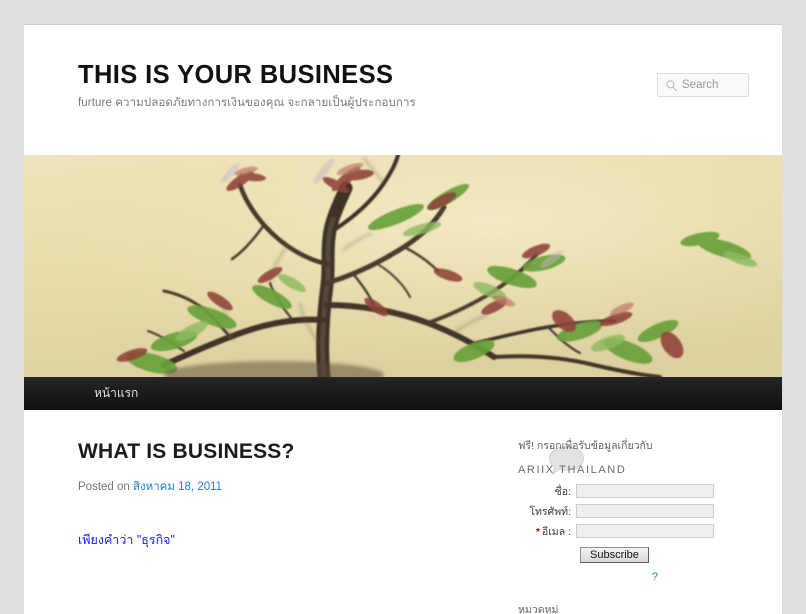 The width and height of the screenshot is (806, 614). What do you see at coordinates (550, 511) in the screenshot?
I see `phone-field-label-text: โทรศัพท์:` at bounding box center [550, 511].